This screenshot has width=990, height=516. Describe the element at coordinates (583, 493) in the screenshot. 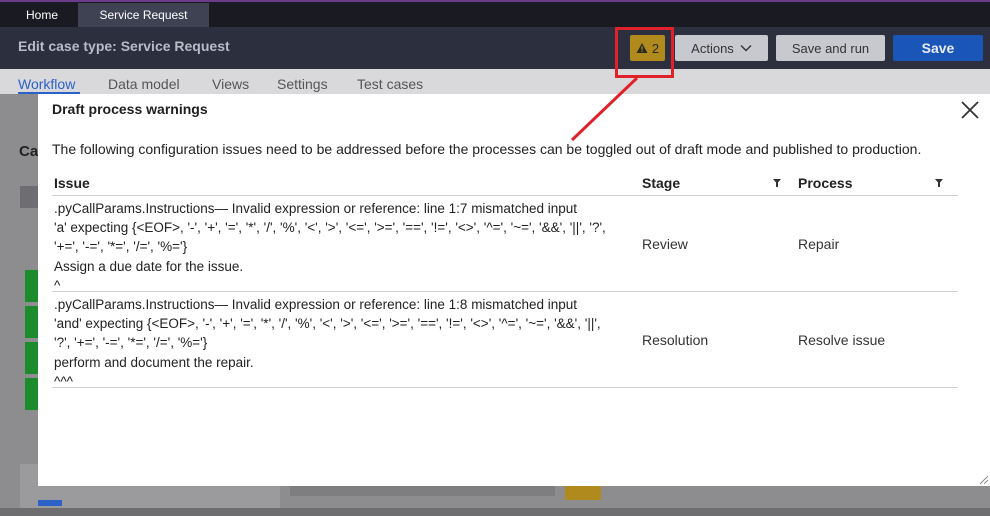

I see `bg-highlight` at that location.